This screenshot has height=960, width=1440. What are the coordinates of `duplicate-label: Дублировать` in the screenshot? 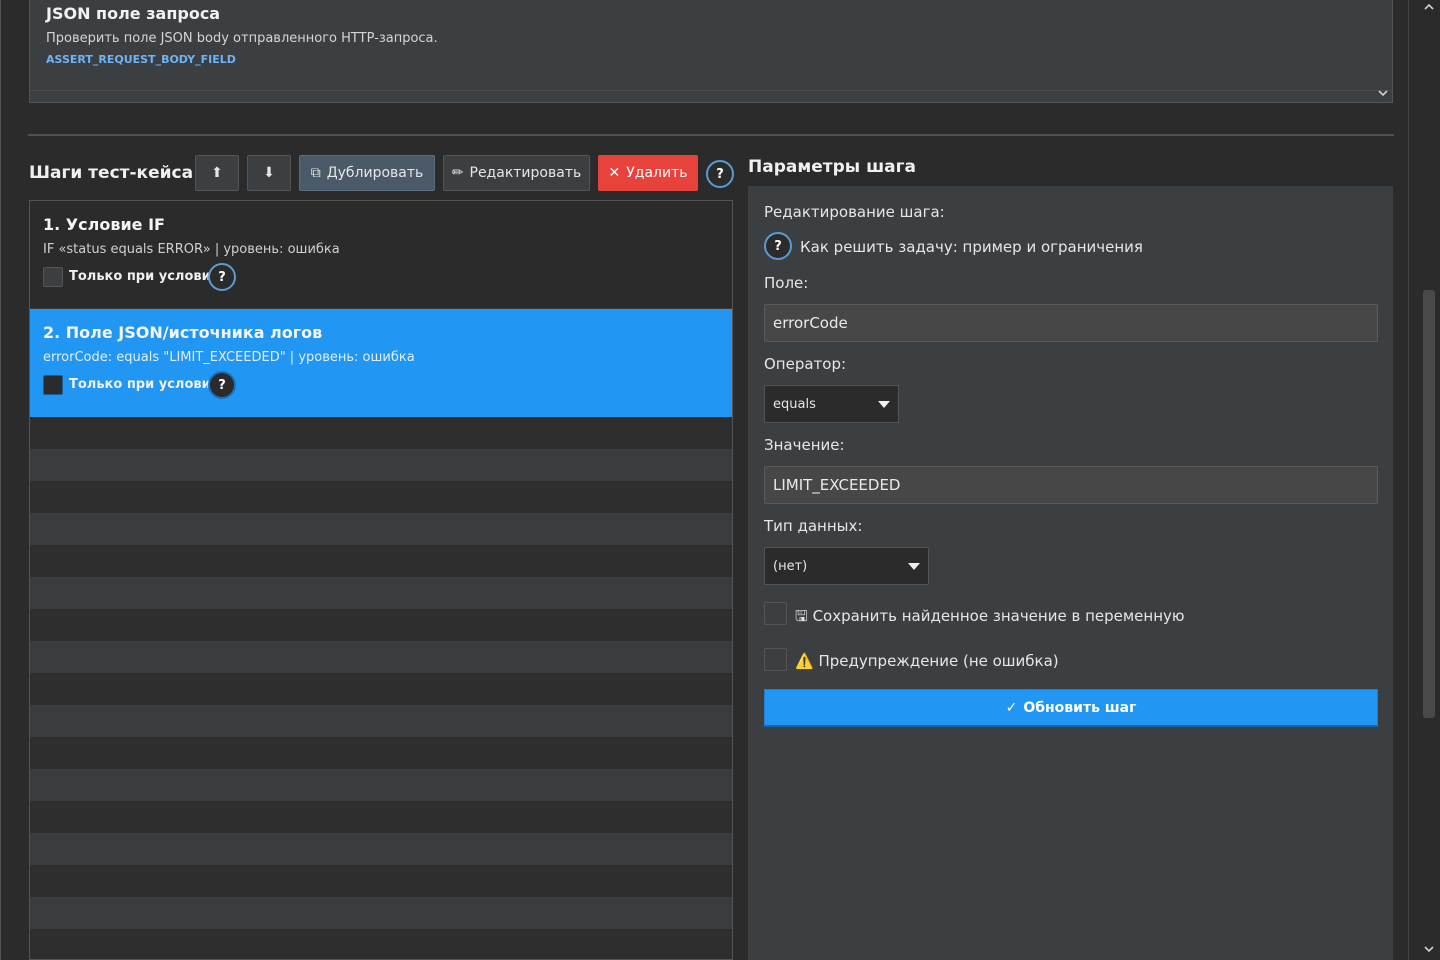 It's located at (375, 173).